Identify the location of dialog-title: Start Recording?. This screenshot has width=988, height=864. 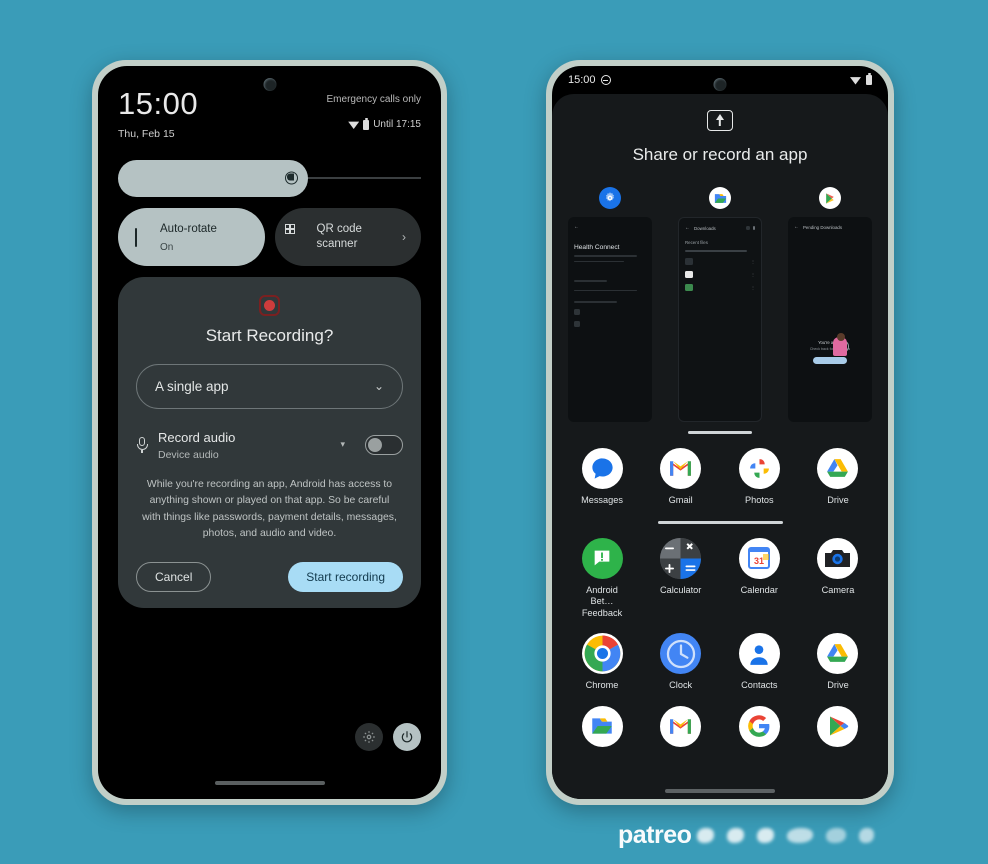
(269, 335).